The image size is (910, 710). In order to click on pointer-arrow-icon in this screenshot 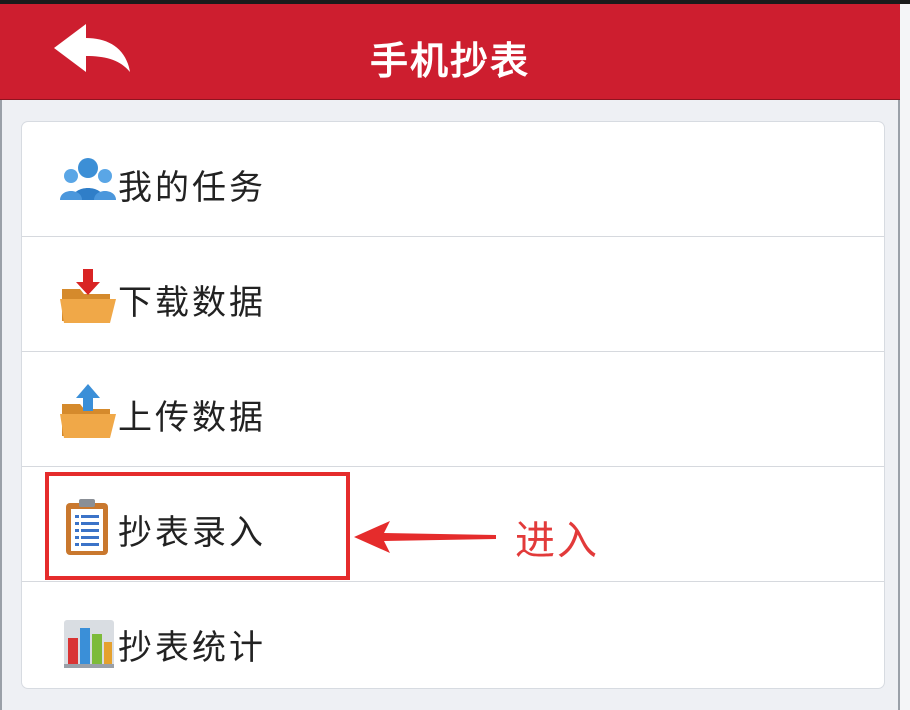, I will do `click(425, 537)`.